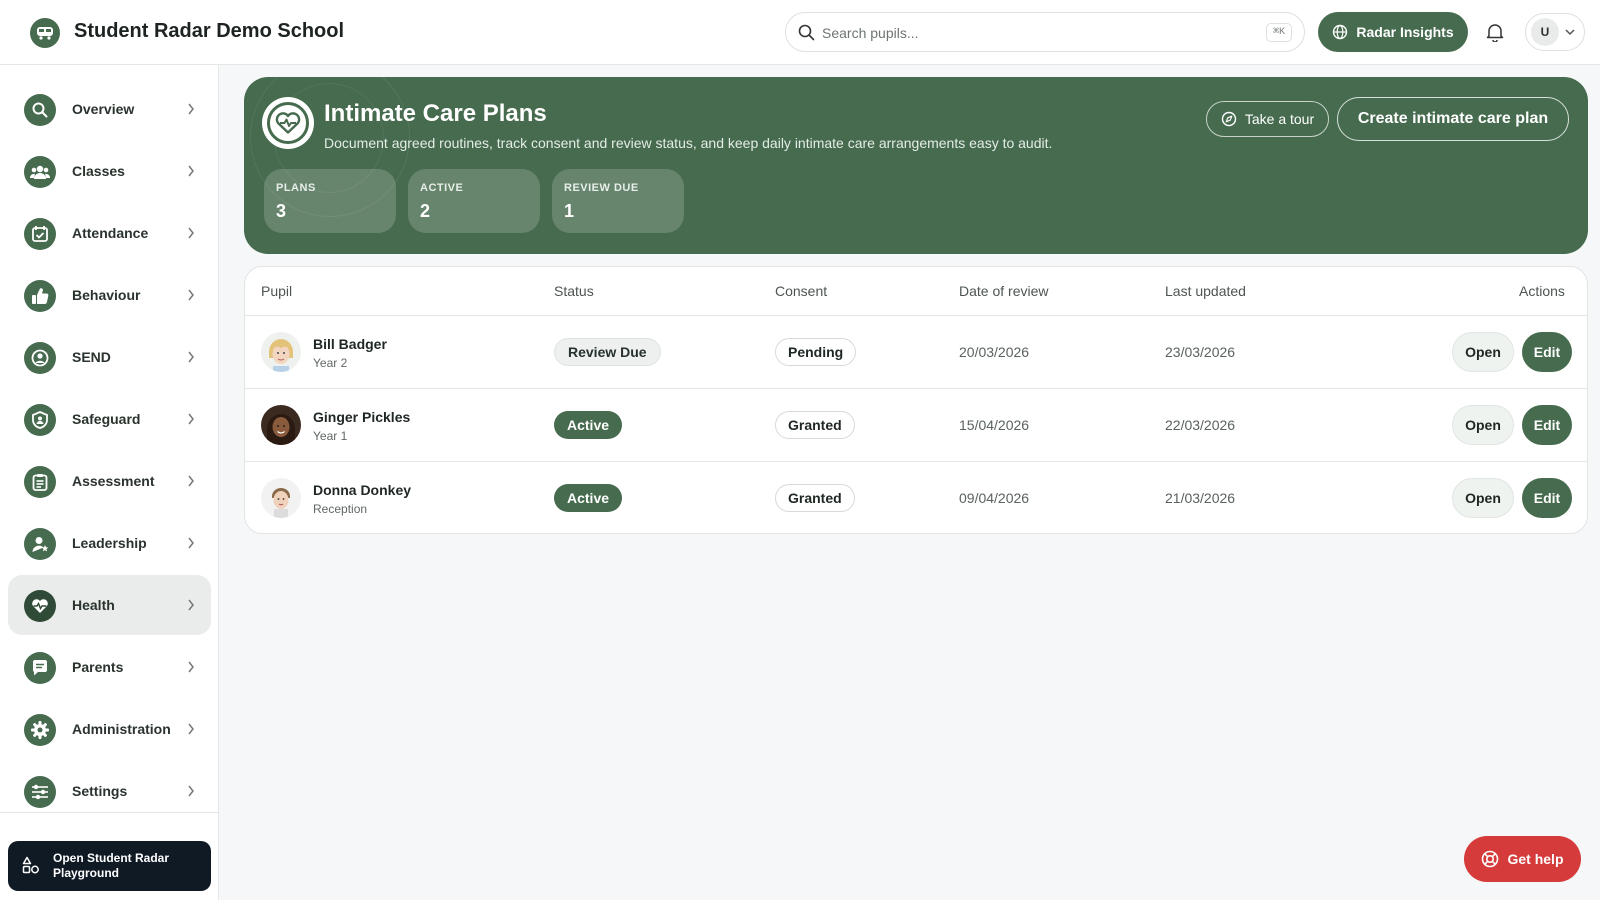 The width and height of the screenshot is (1600, 900). What do you see at coordinates (618, 201) in the screenshot?
I see `stat-card-review-due: REVIEW DUE 1` at bounding box center [618, 201].